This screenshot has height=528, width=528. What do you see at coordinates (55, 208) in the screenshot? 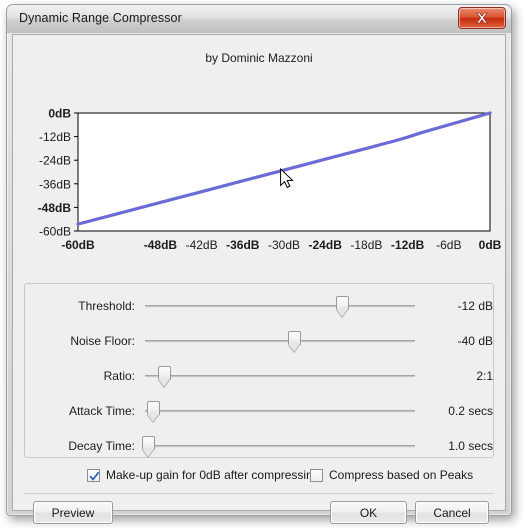
I see `y-axis-tick-label: -48dB` at bounding box center [55, 208].